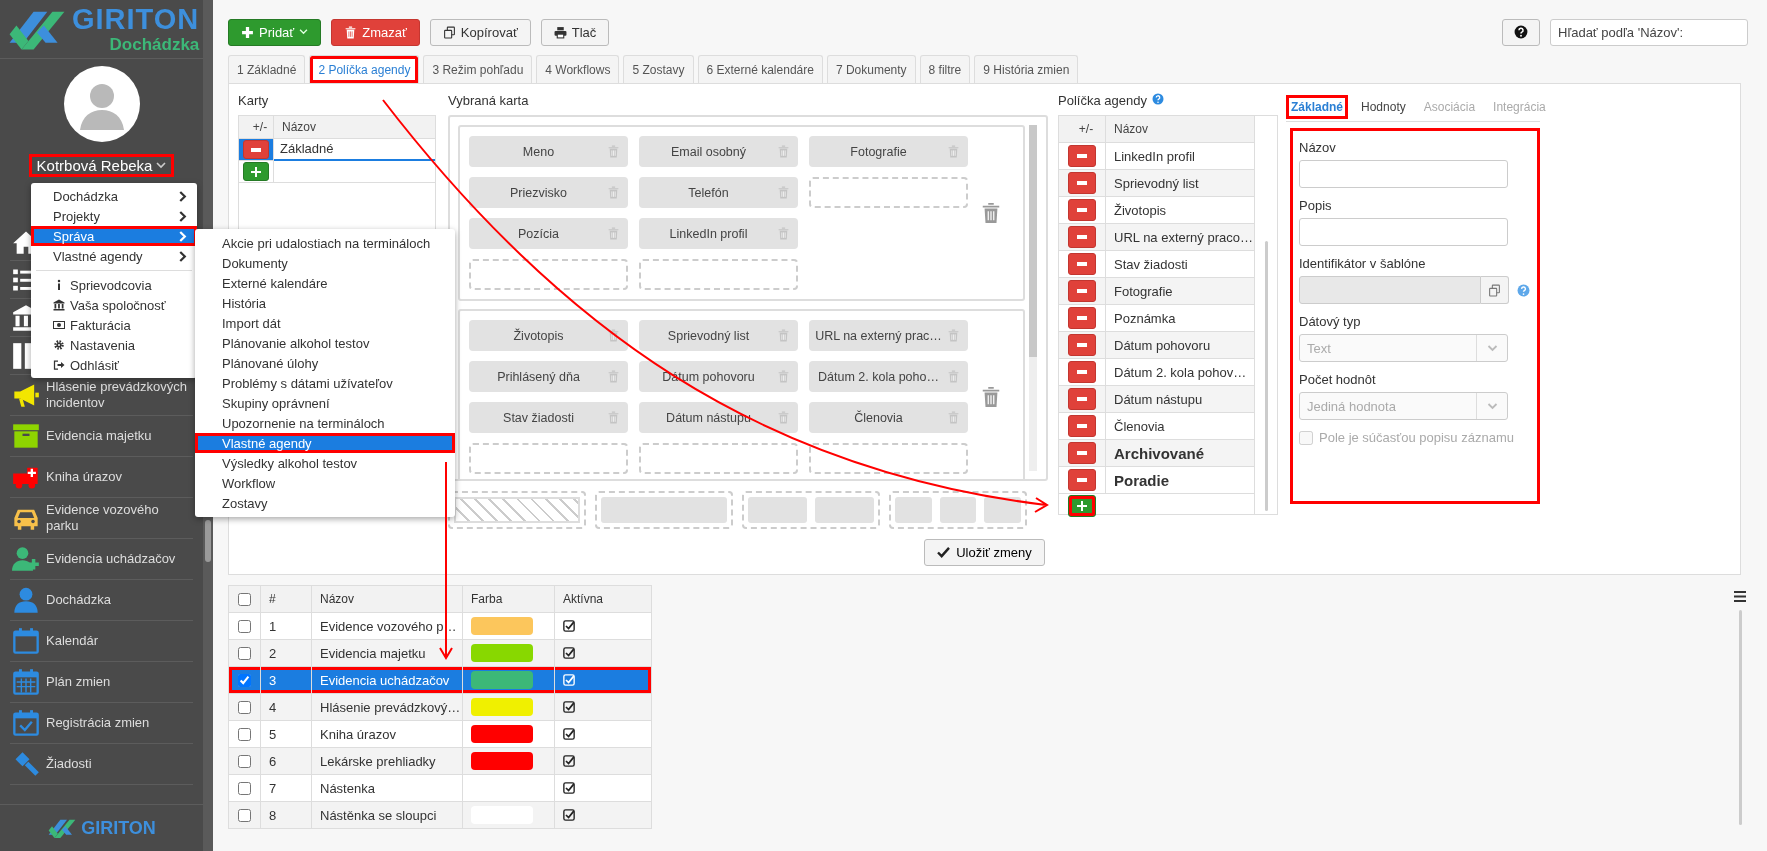 The width and height of the screenshot is (1767, 851). I want to click on tab: 9 História zmien, so click(1026, 69).